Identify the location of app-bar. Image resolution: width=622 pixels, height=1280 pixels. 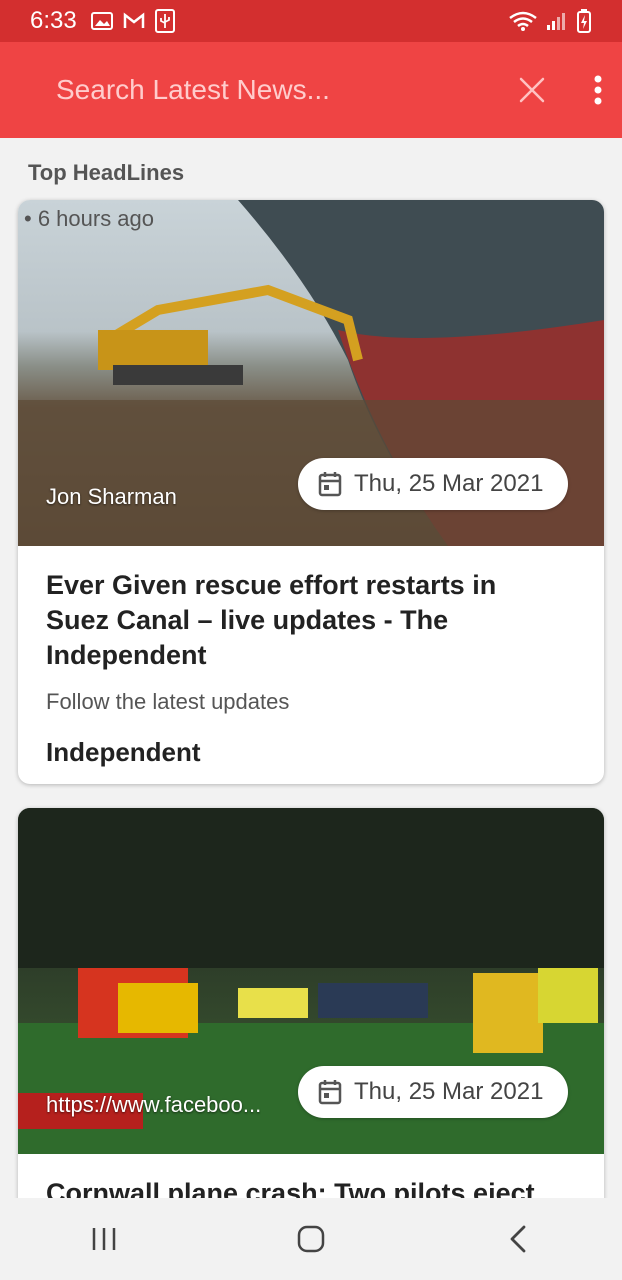
(311, 90).